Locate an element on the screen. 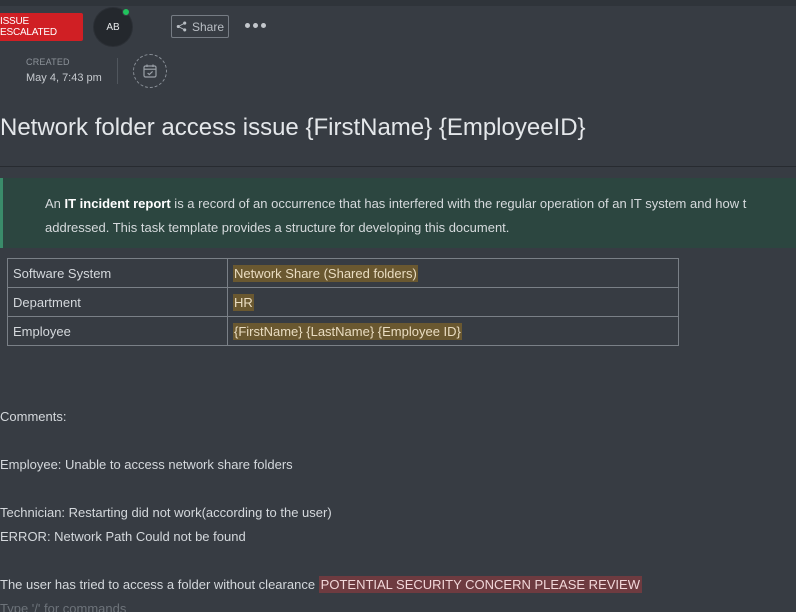 This screenshot has width=796, height=612. error-comment: ERROR: Network Path Could not be found is located at coordinates (123, 536).